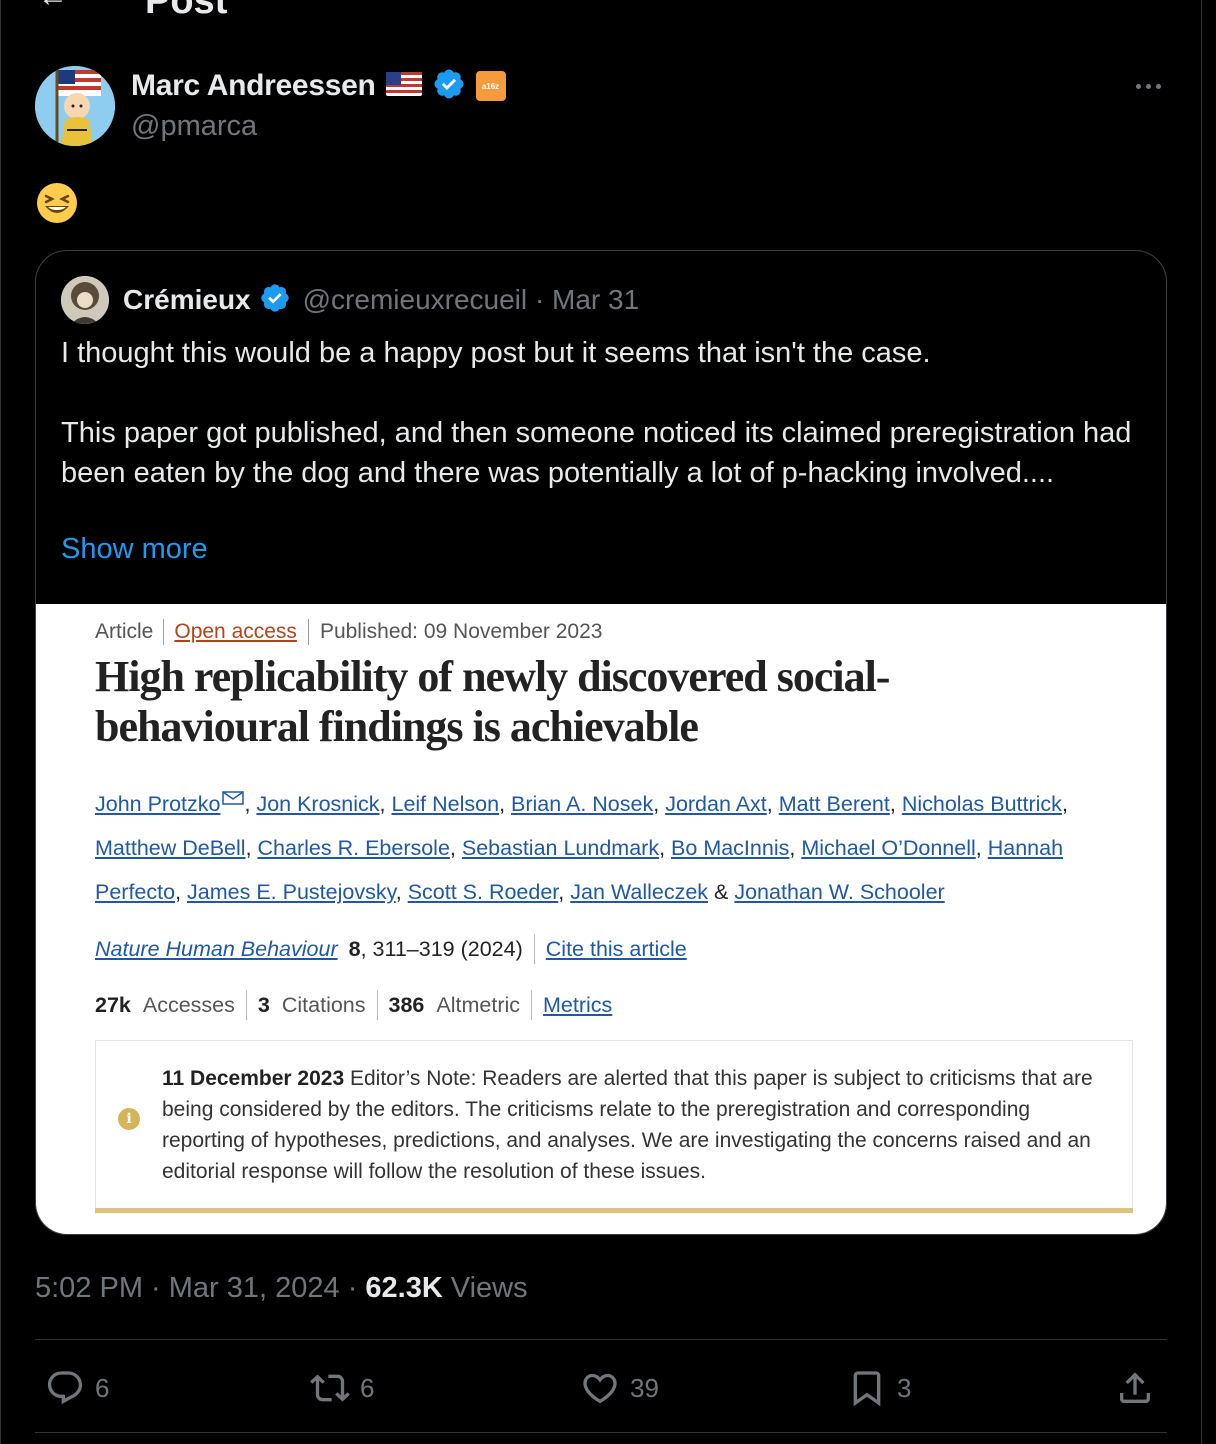 Image resolution: width=1216 pixels, height=1444 pixels. I want to click on accesses-count: 27k, so click(113, 1004).